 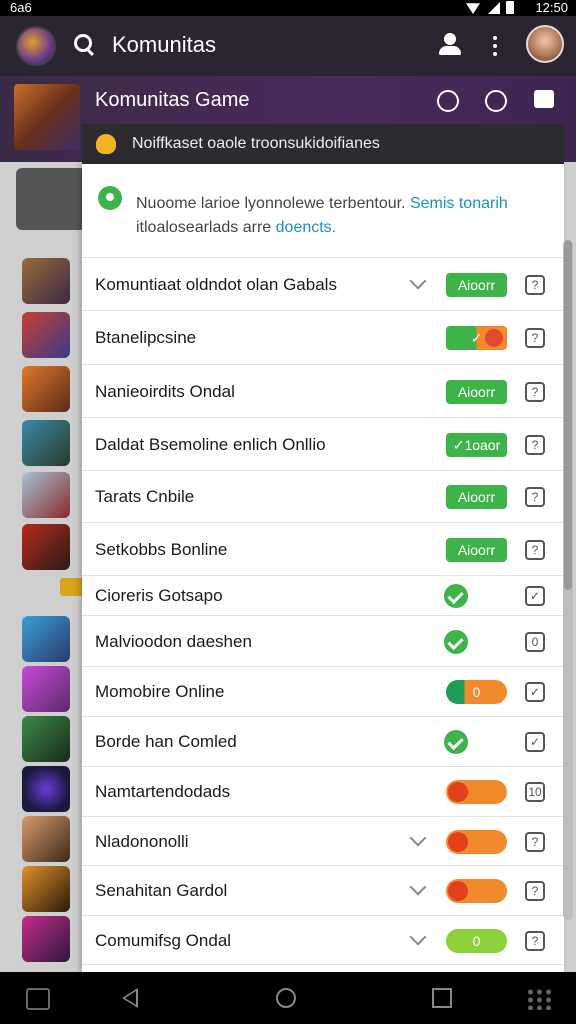 I want to click on search-icon, so click(x=83, y=43).